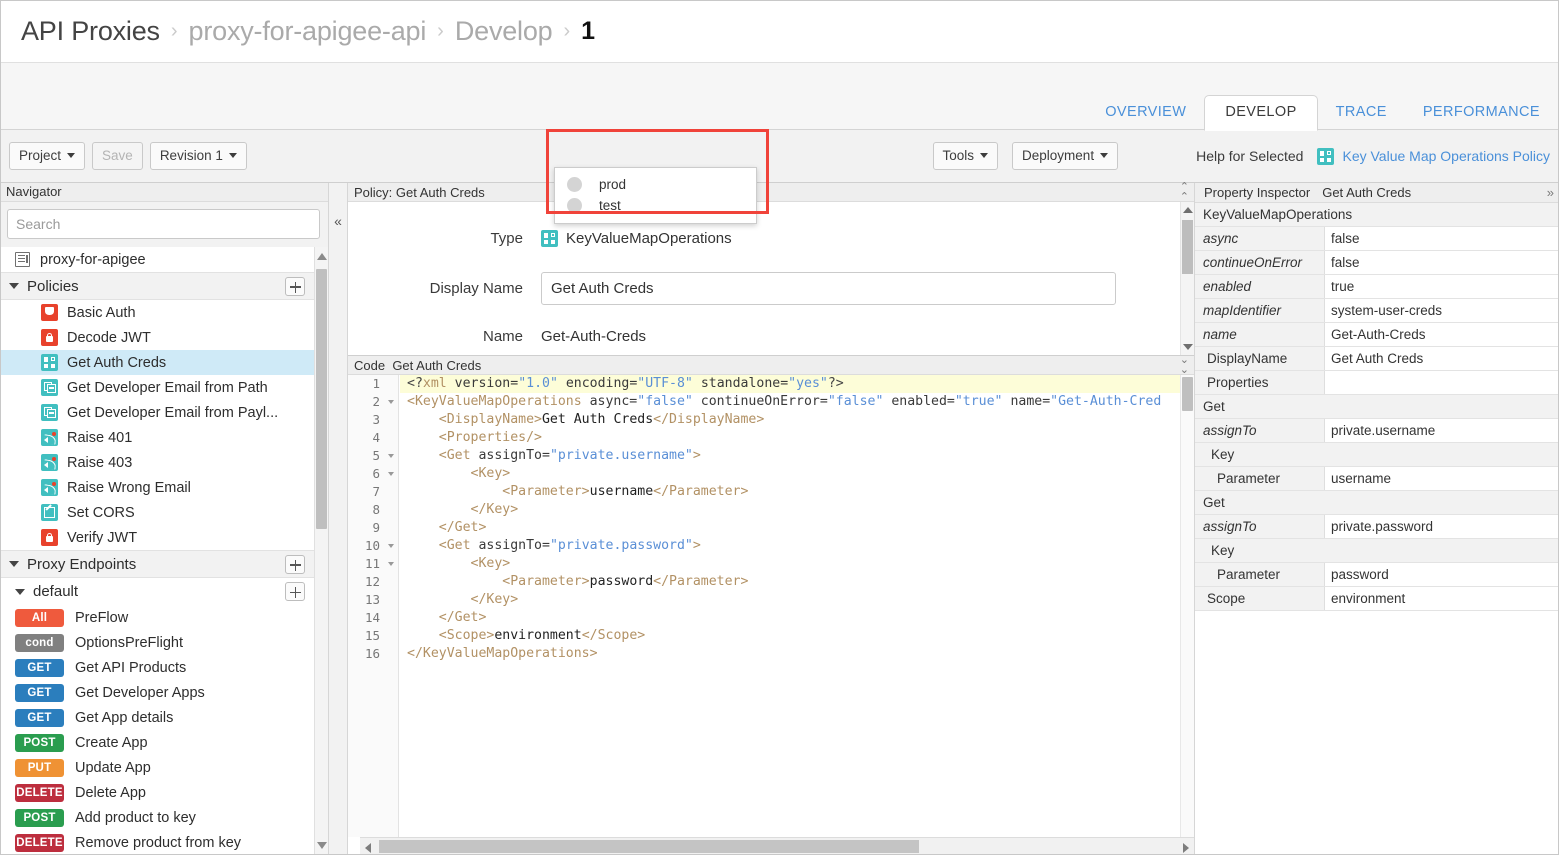 This screenshot has height=855, width=1559. What do you see at coordinates (655, 205) in the screenshot?
I see `deployment-option-test: test` at bounding box center [655, 205].